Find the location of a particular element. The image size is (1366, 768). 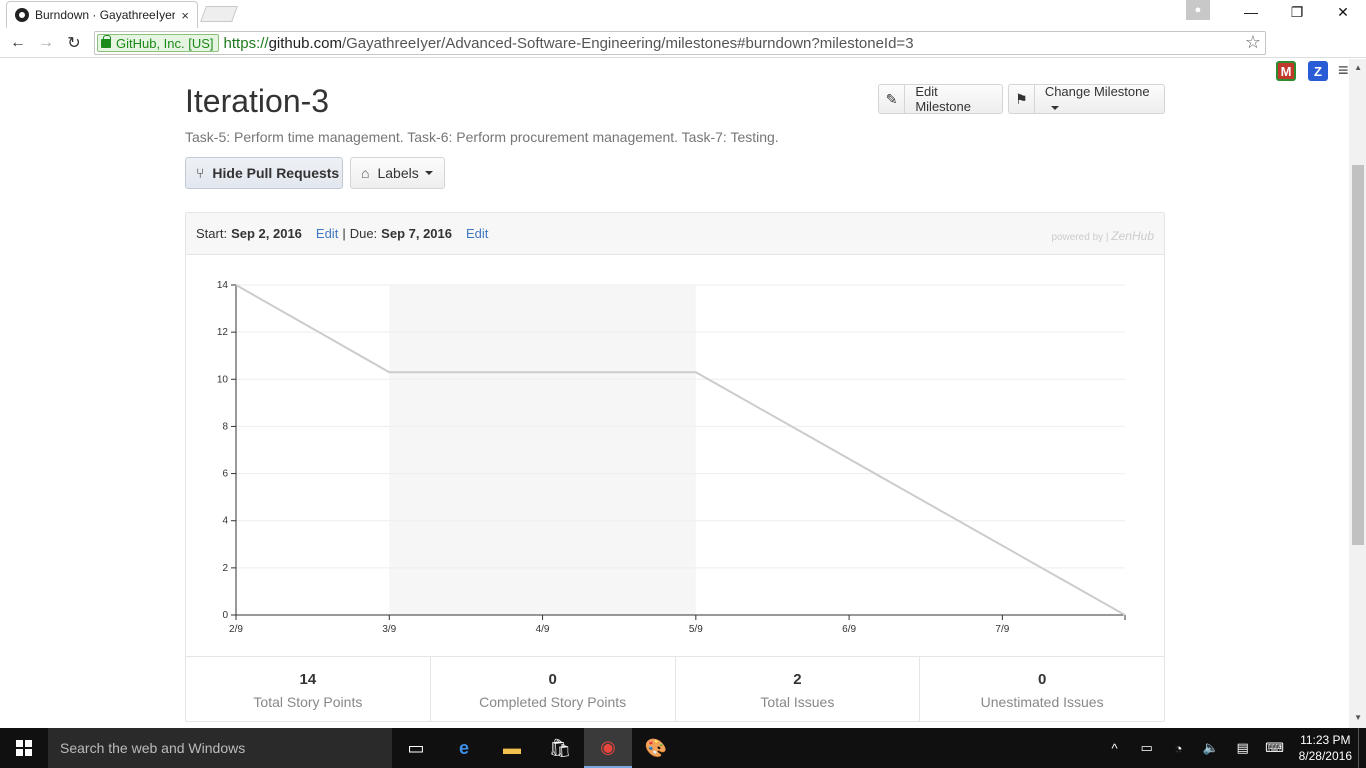

file-explorer-icon: ▬ is located at coordinates (512, 748).